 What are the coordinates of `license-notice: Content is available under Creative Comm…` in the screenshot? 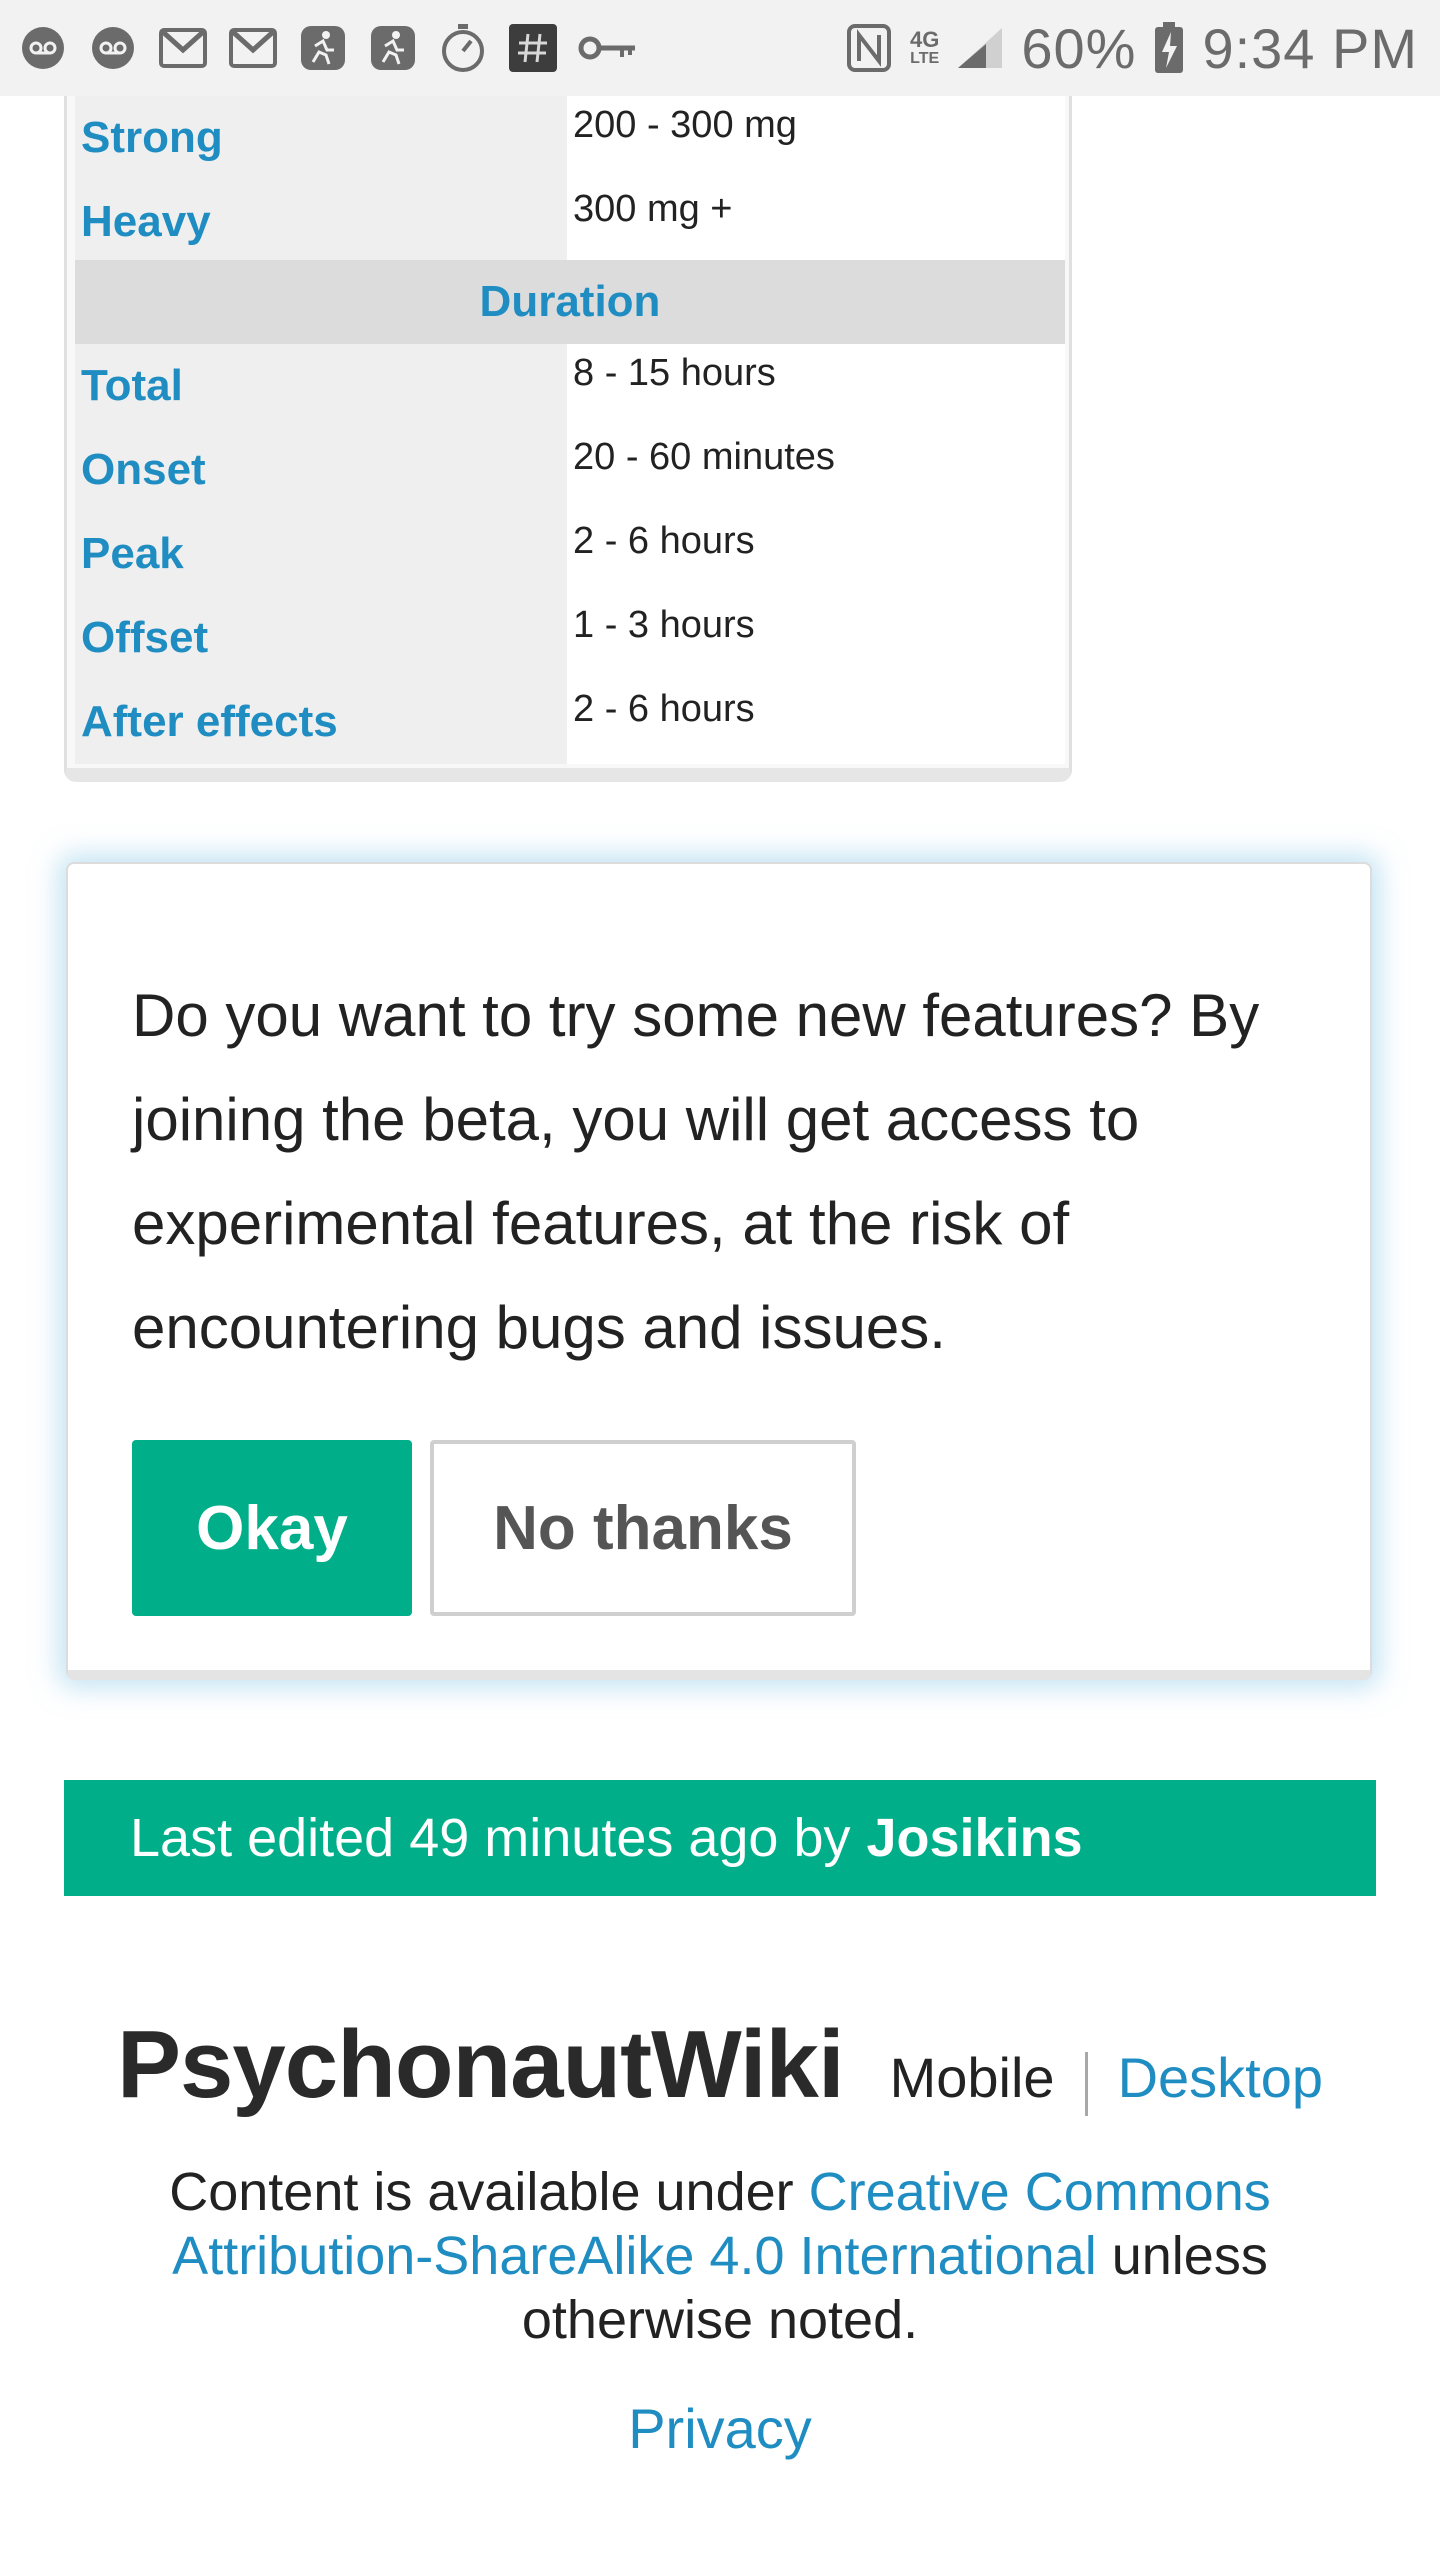 It's located at (720, 2256).